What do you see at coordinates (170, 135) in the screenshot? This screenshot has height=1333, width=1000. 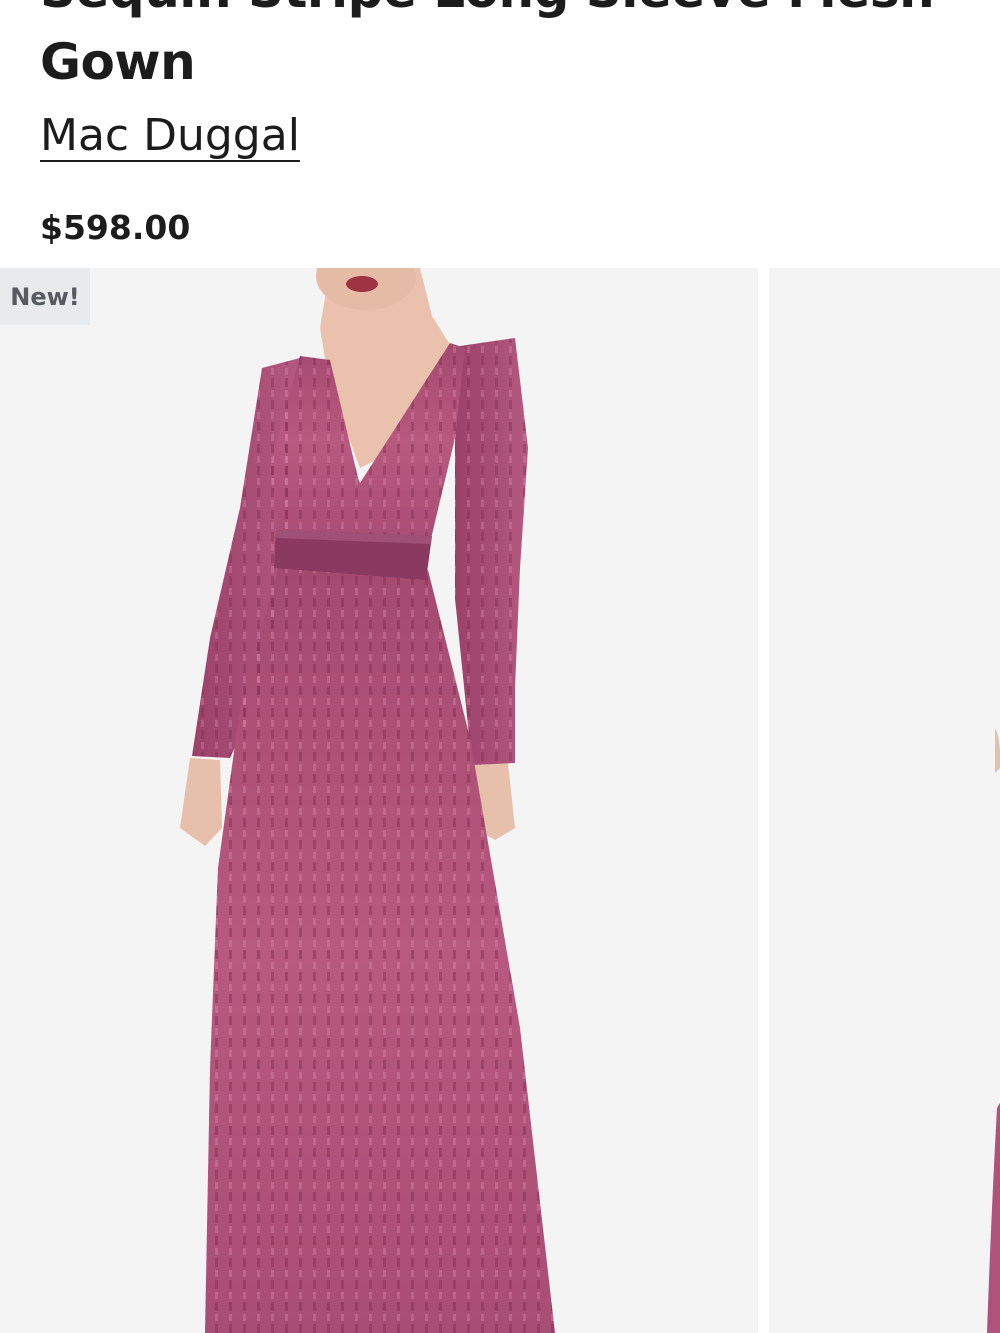 I see `brand-link: Mac Duggal` at bounding box center [170, 135].